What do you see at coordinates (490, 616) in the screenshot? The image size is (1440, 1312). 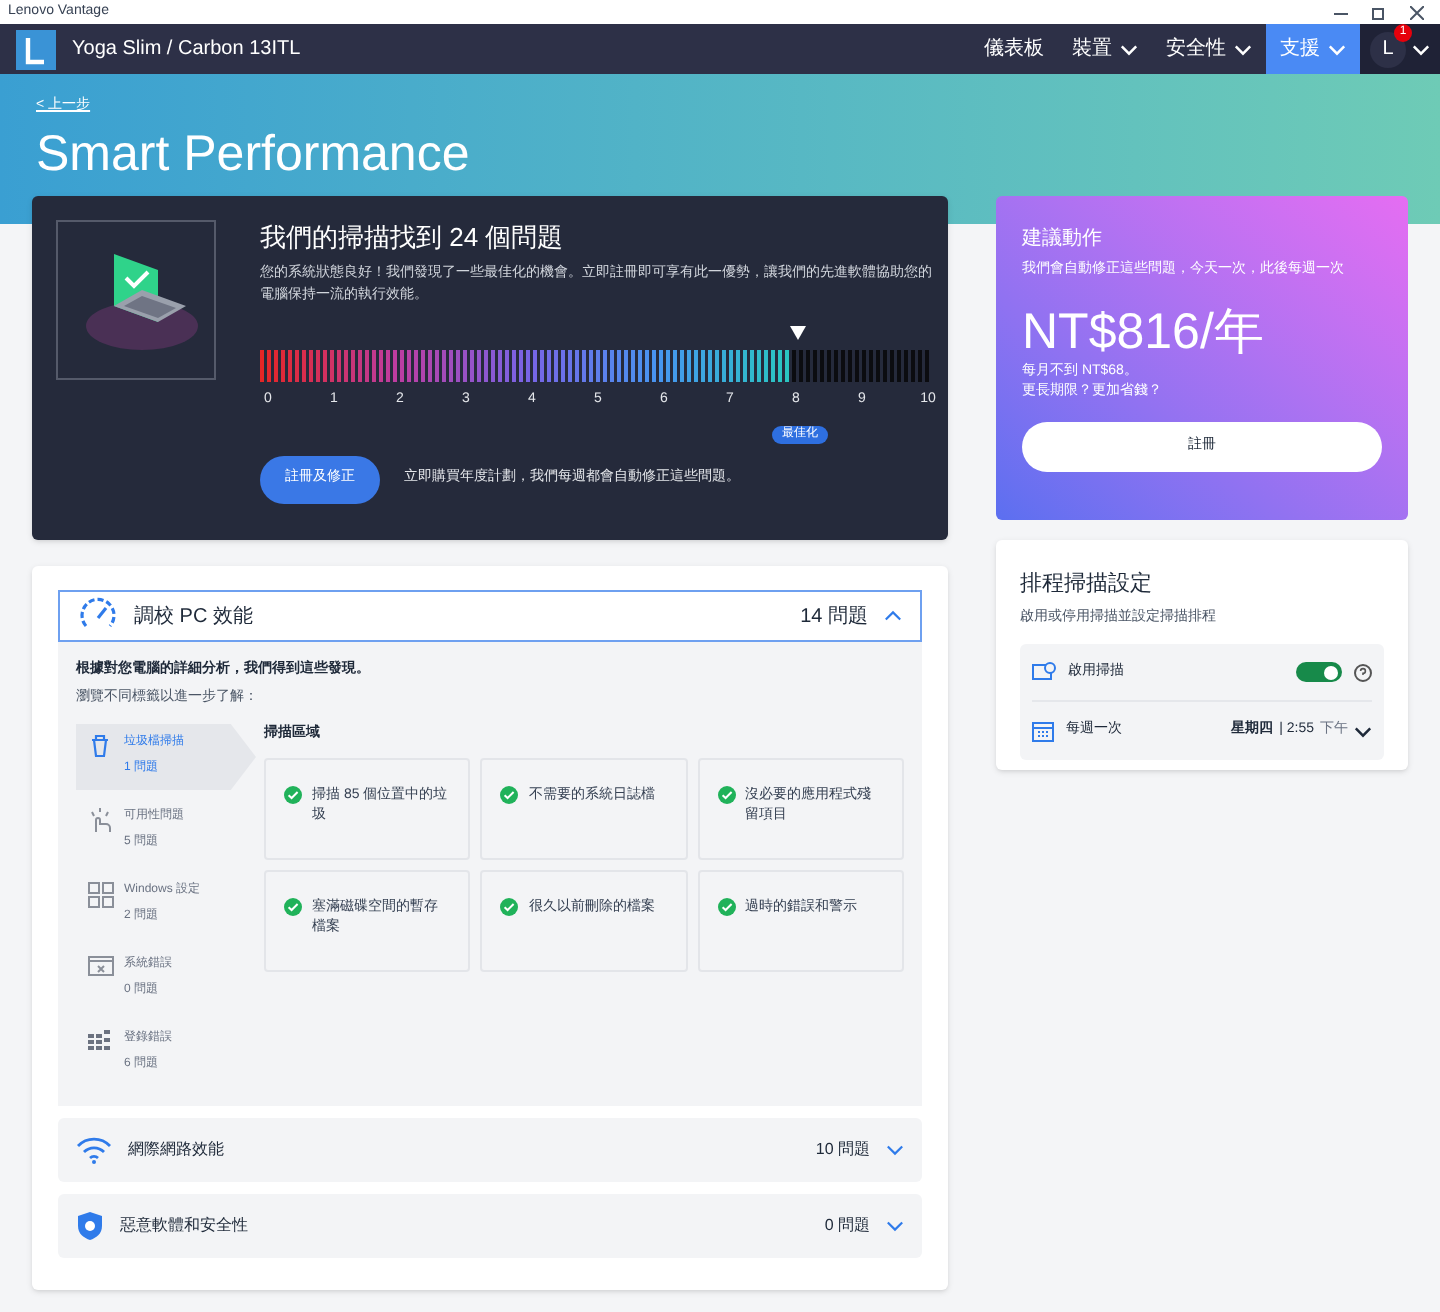 I see `section-header: 調校 PC 效能 14 問題` at bounding box center [490, 616].